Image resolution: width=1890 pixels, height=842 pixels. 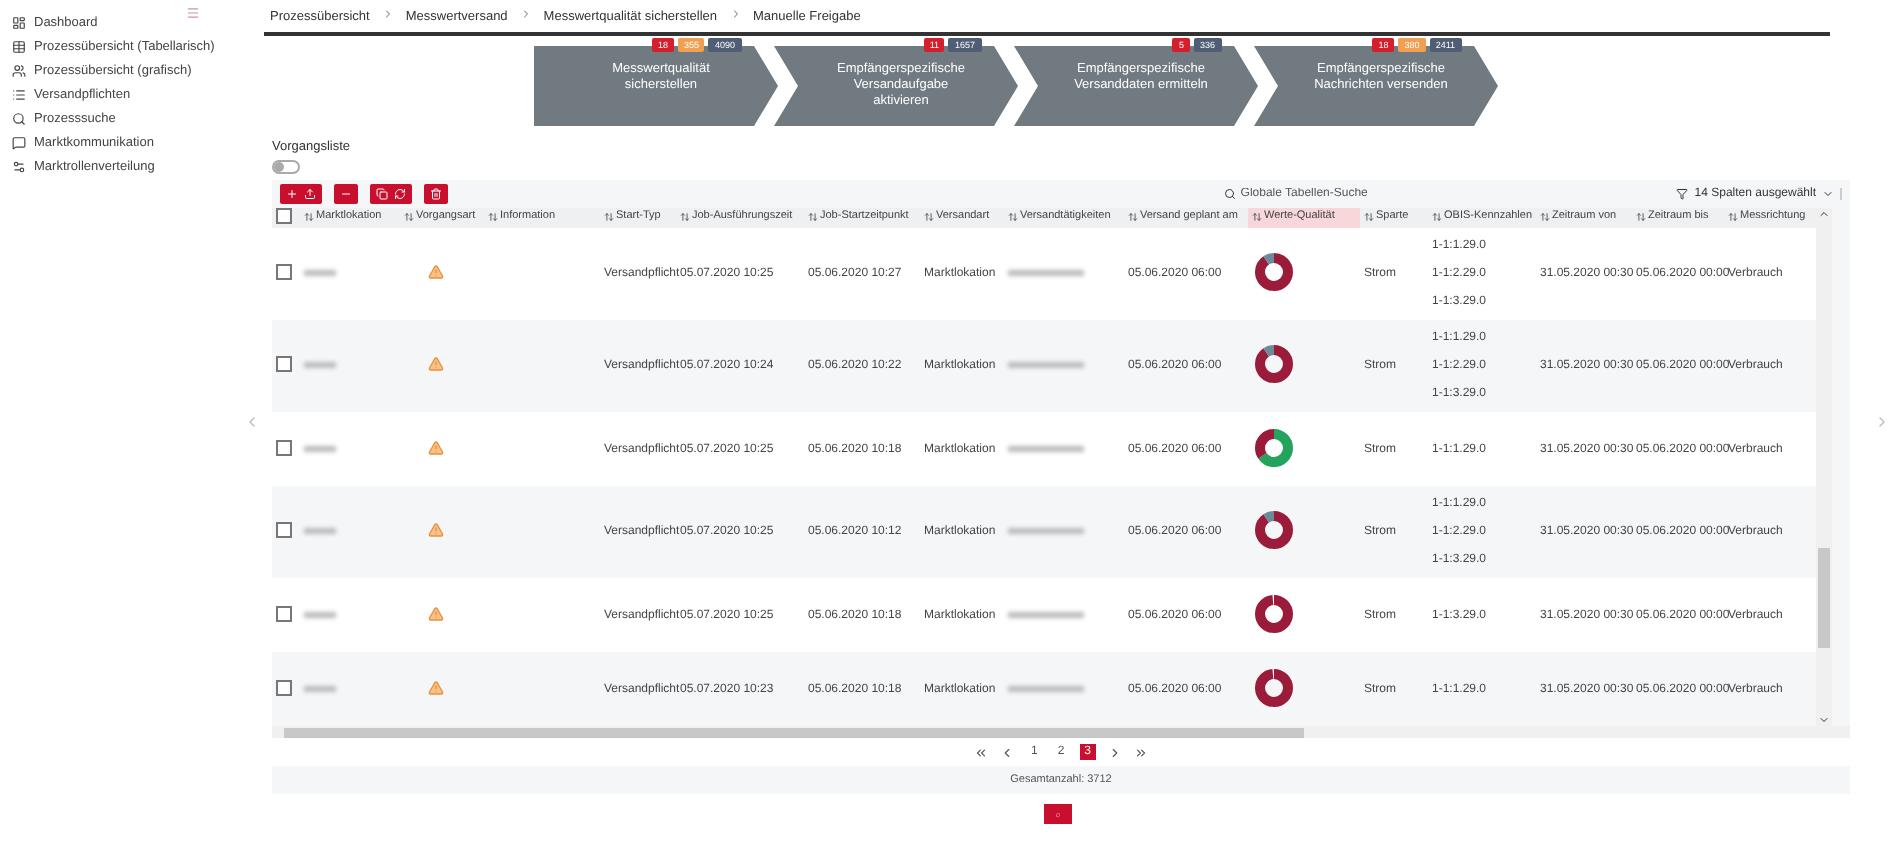 I want to click on copy-icon, so click(x=382, y=194).